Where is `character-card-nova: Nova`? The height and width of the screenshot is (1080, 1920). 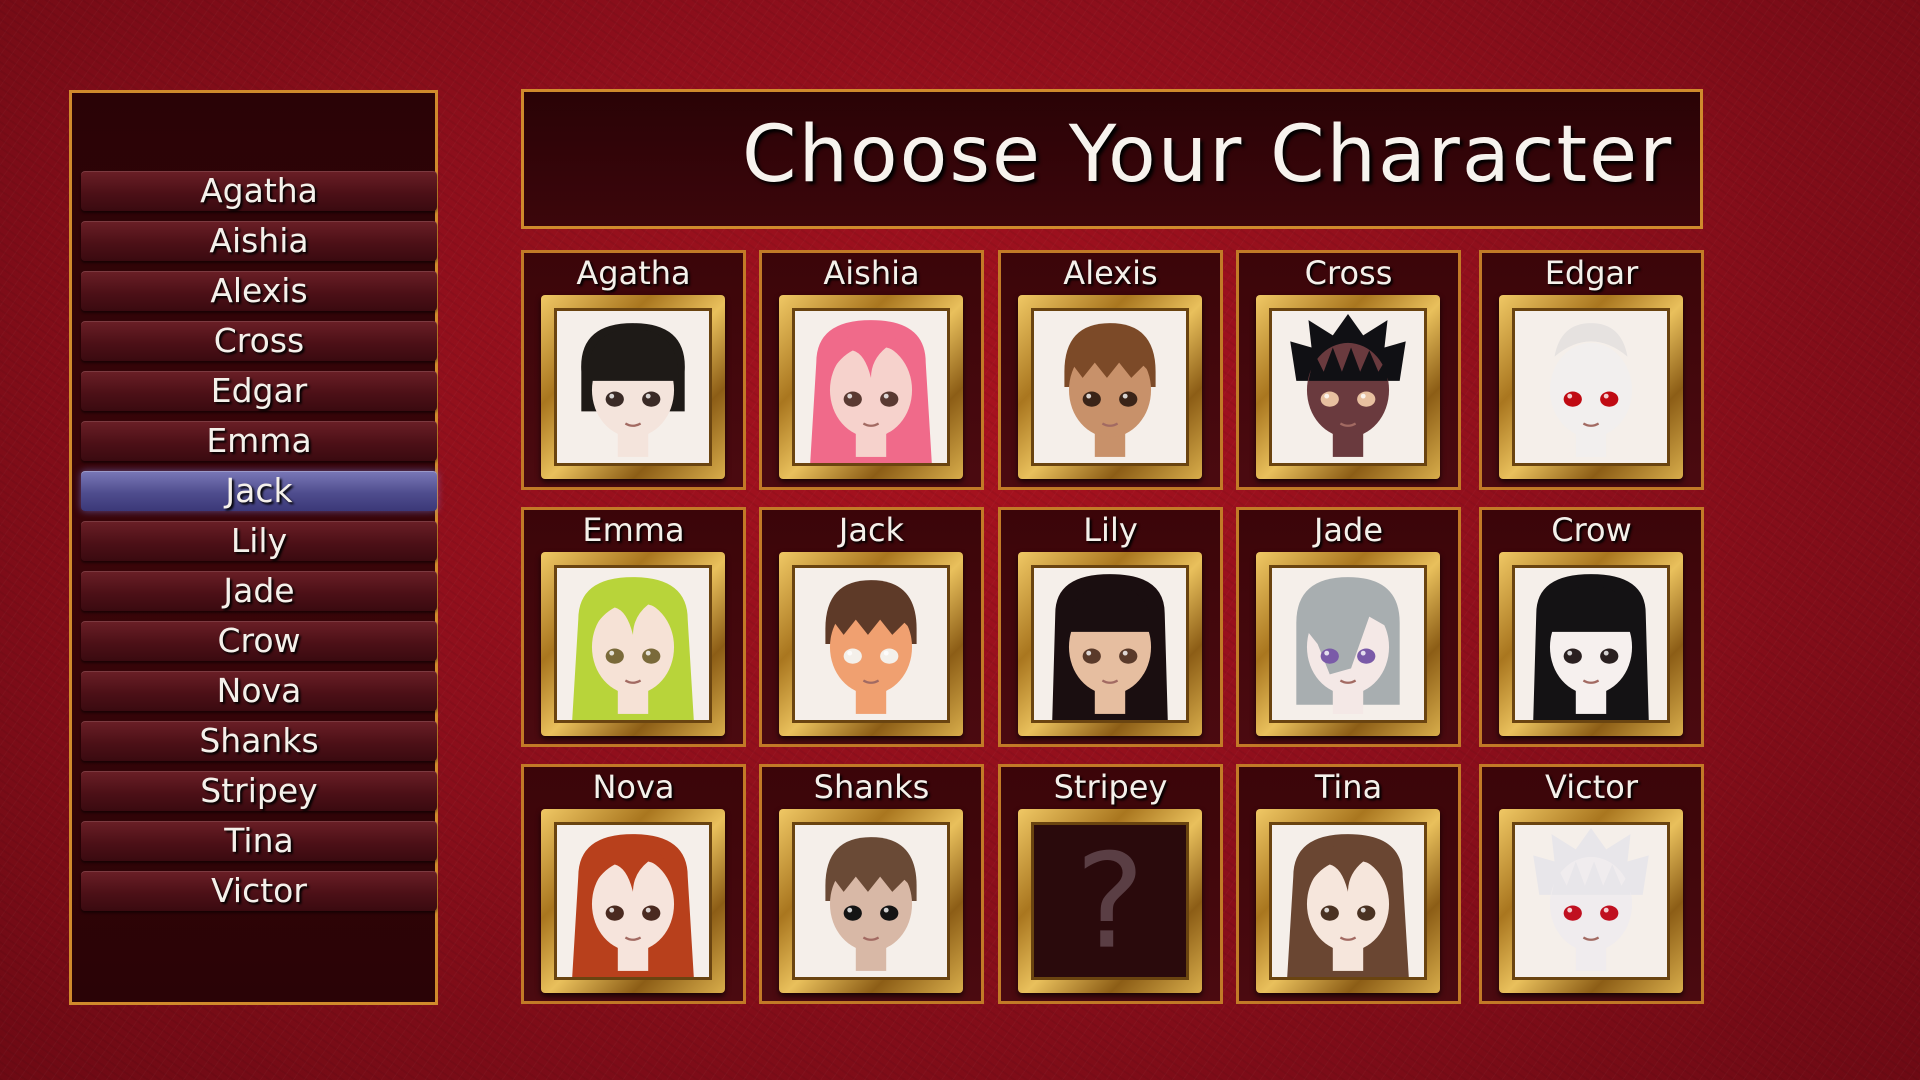
character-card-nova: Nova is located at coordinates (633, 884).